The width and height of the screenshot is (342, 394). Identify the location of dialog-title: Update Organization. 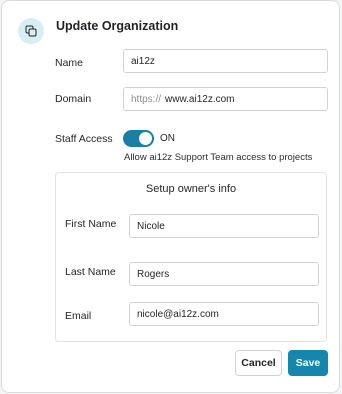
(117, 26).